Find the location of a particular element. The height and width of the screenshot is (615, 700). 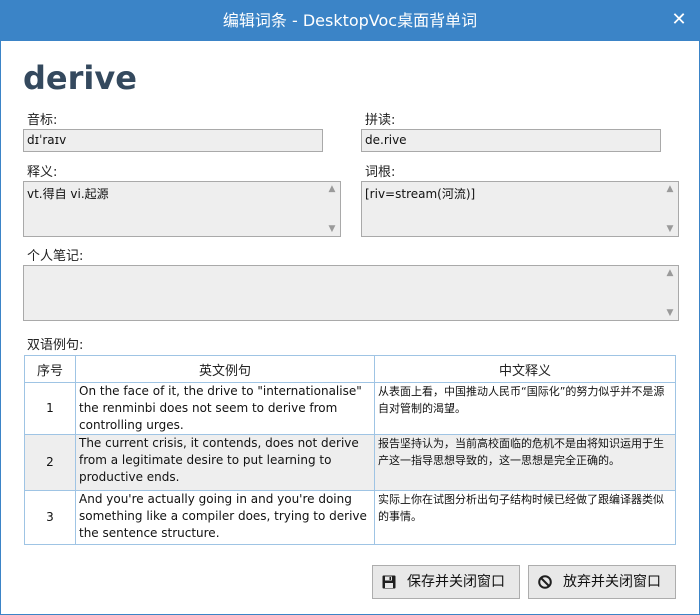

save-and-close-button: 保存并关闭窗口 is located at coordinates (446, 582).